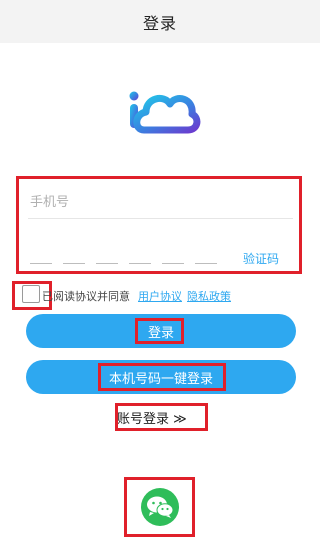 This screenshot has height=551, width=320. What do you see at coordinates (165, 112) in the screenshot?
I see `cloud-i-logo-icon` at bounding box center [165, 112].